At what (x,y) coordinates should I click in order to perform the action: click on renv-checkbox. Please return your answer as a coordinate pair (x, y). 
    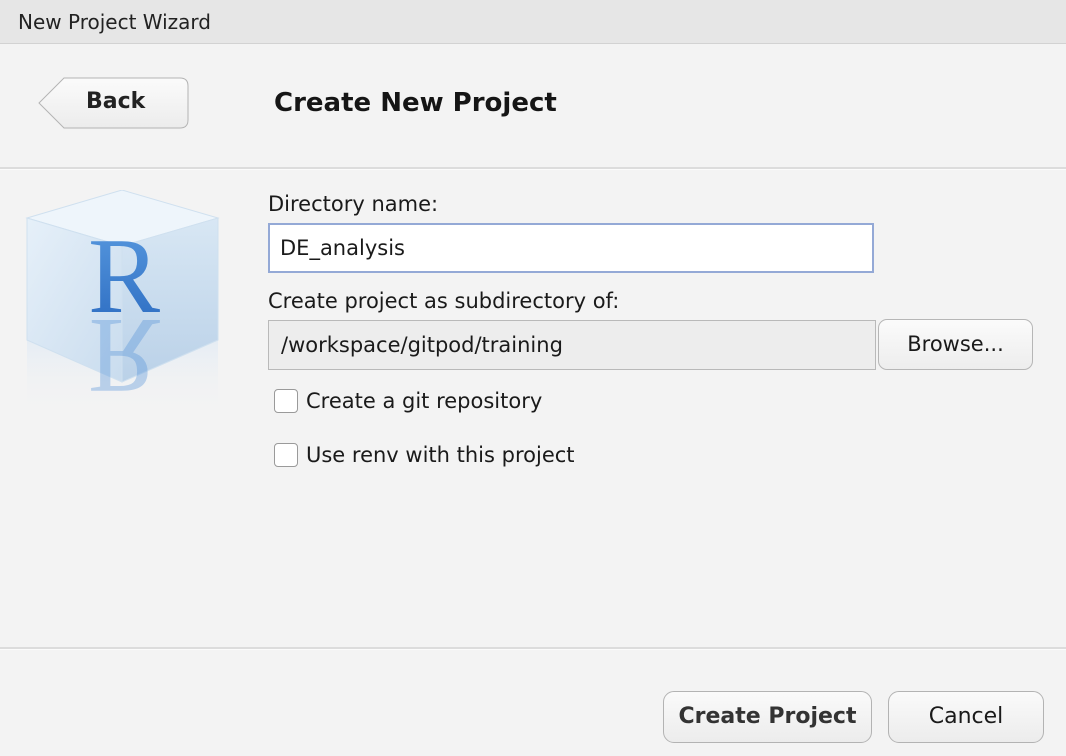
    Looking at the image, I should click on (286, 455).